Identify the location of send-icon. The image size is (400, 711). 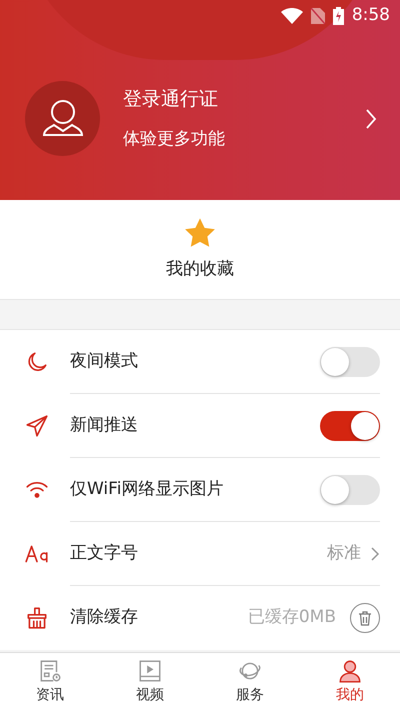
(37, 426).